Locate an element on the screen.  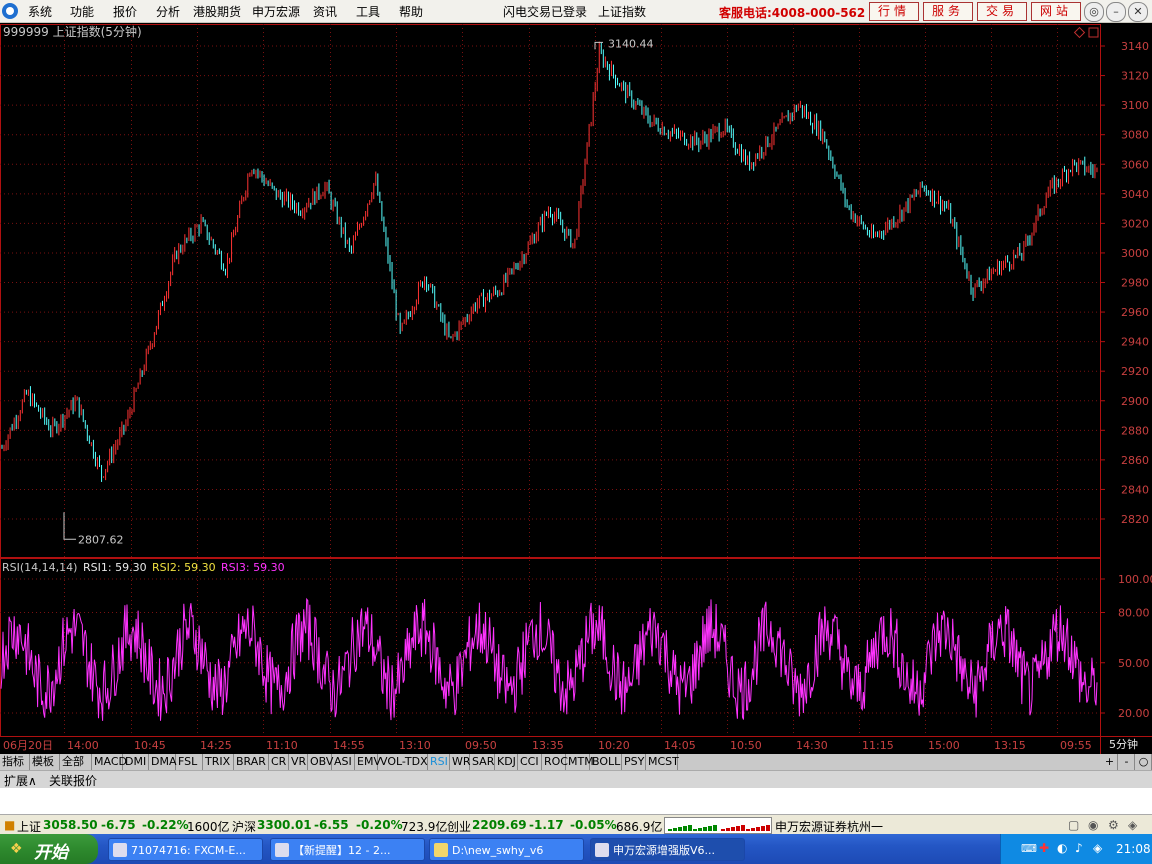
rsi1-value: RSI1: 59.30 is located at coordinates (115, 567).